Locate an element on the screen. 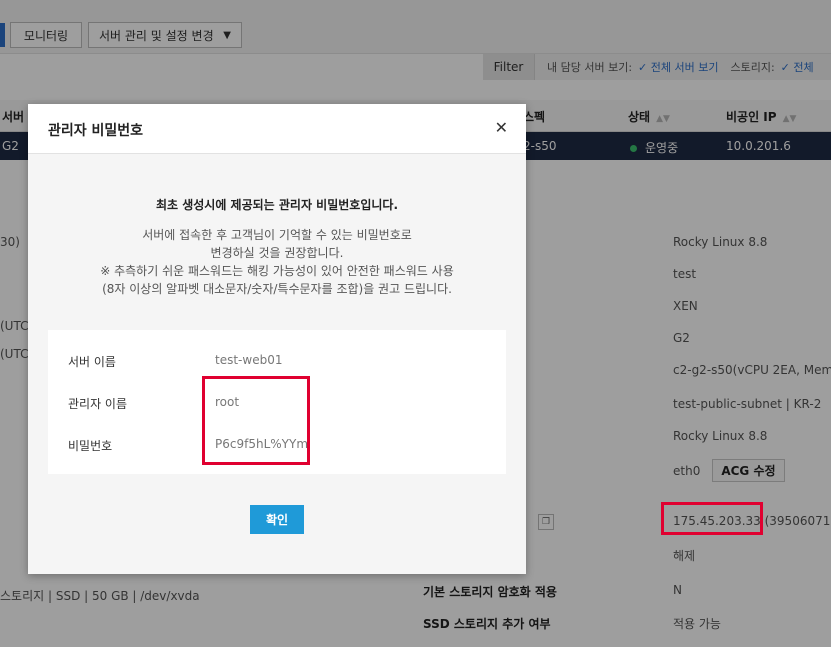  notice-title: 최초 생성시에 제공되는 관리자 비밀번호입니다. is located at coordinates (277, 205).